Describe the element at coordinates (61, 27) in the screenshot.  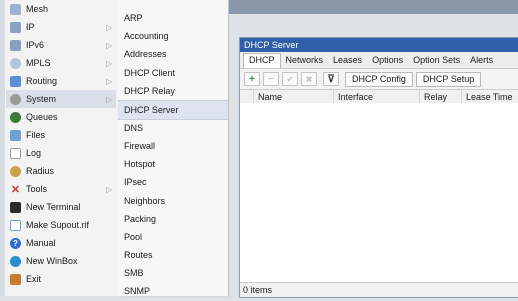
I see `menu-item-ip: IP ▷` at that location.